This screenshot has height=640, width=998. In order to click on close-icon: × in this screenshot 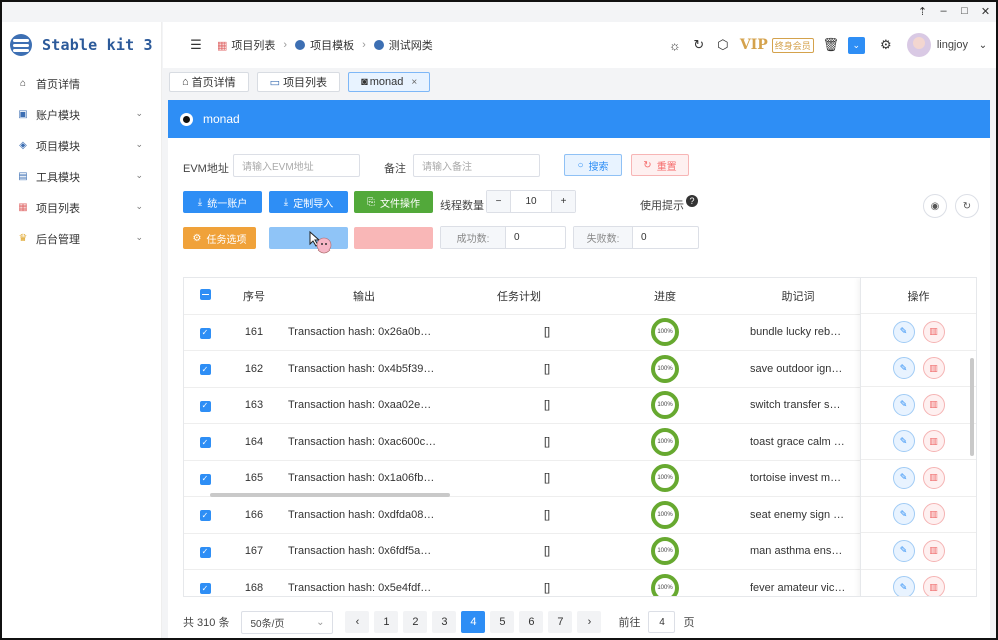, I will do `click(414, 82)`.